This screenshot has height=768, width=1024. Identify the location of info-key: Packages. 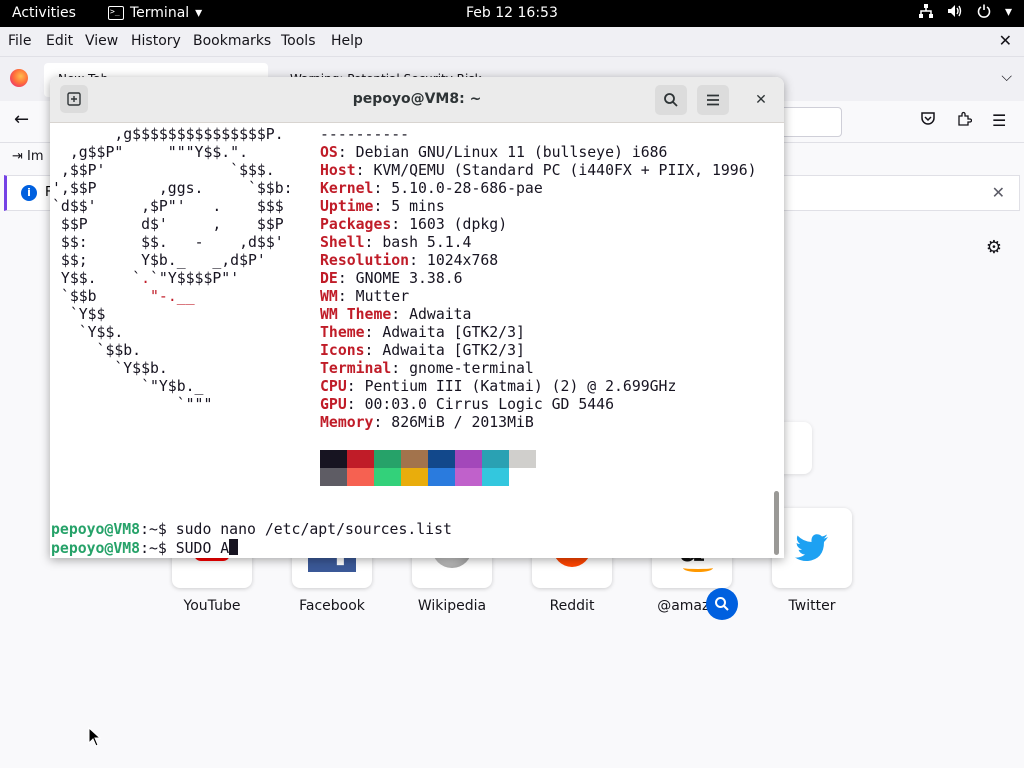
(356, 224).